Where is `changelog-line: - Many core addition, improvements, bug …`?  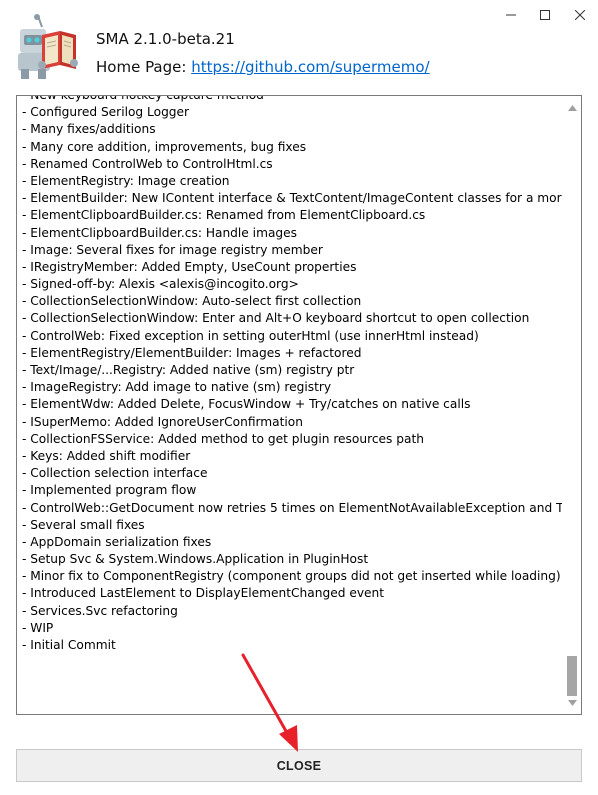
changelog-line: - Many core addition, improvements, bug … is located at coordinates (164, 146).